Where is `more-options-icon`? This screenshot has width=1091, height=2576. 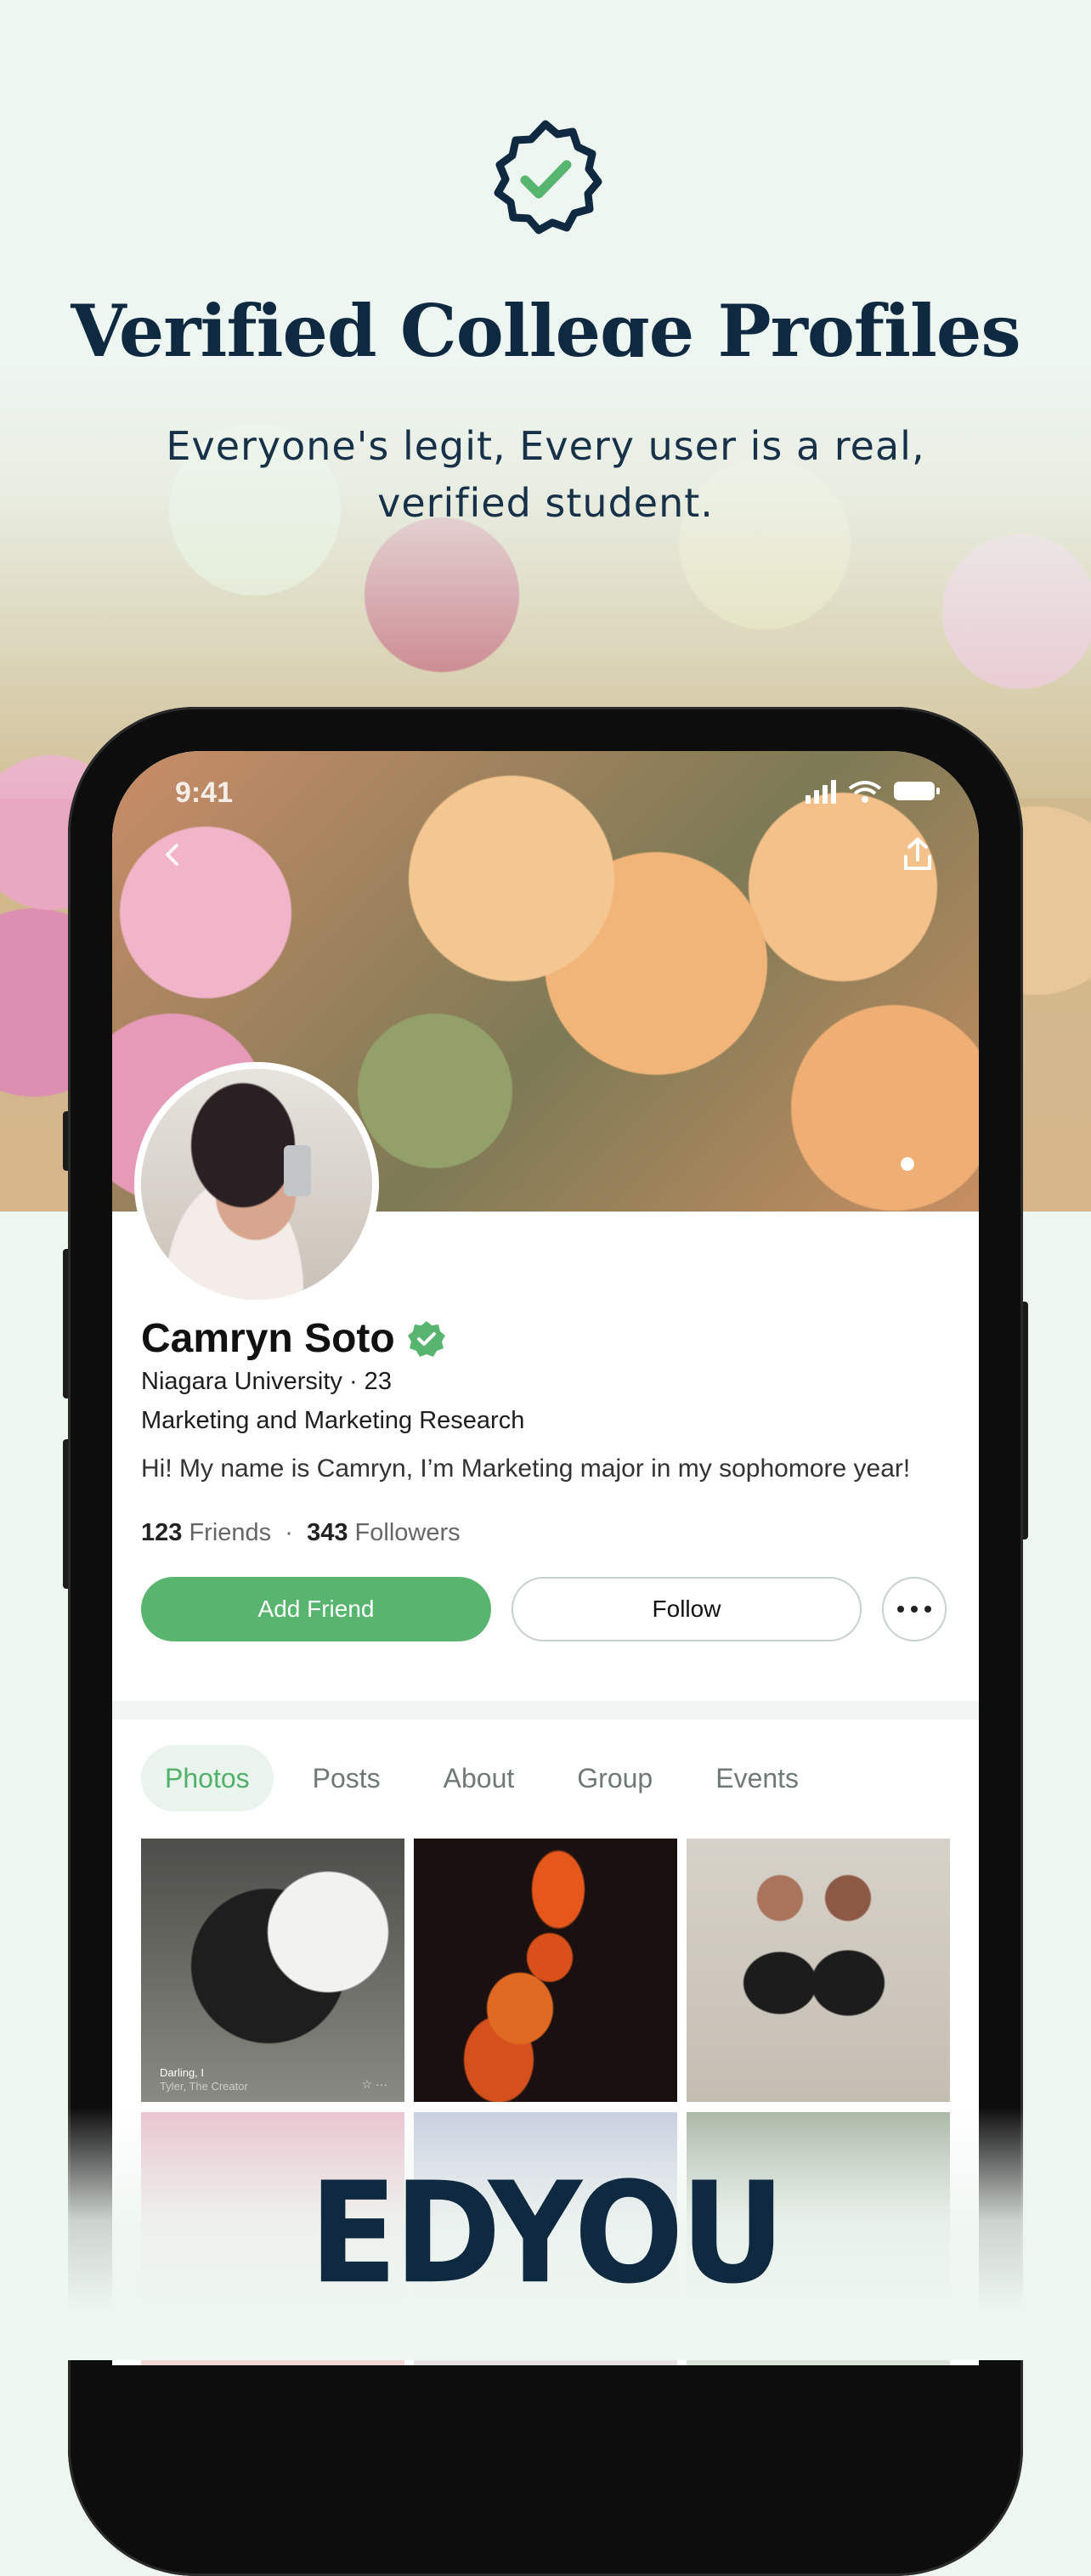
more-options-icon is located at coordinates (914, 1609).